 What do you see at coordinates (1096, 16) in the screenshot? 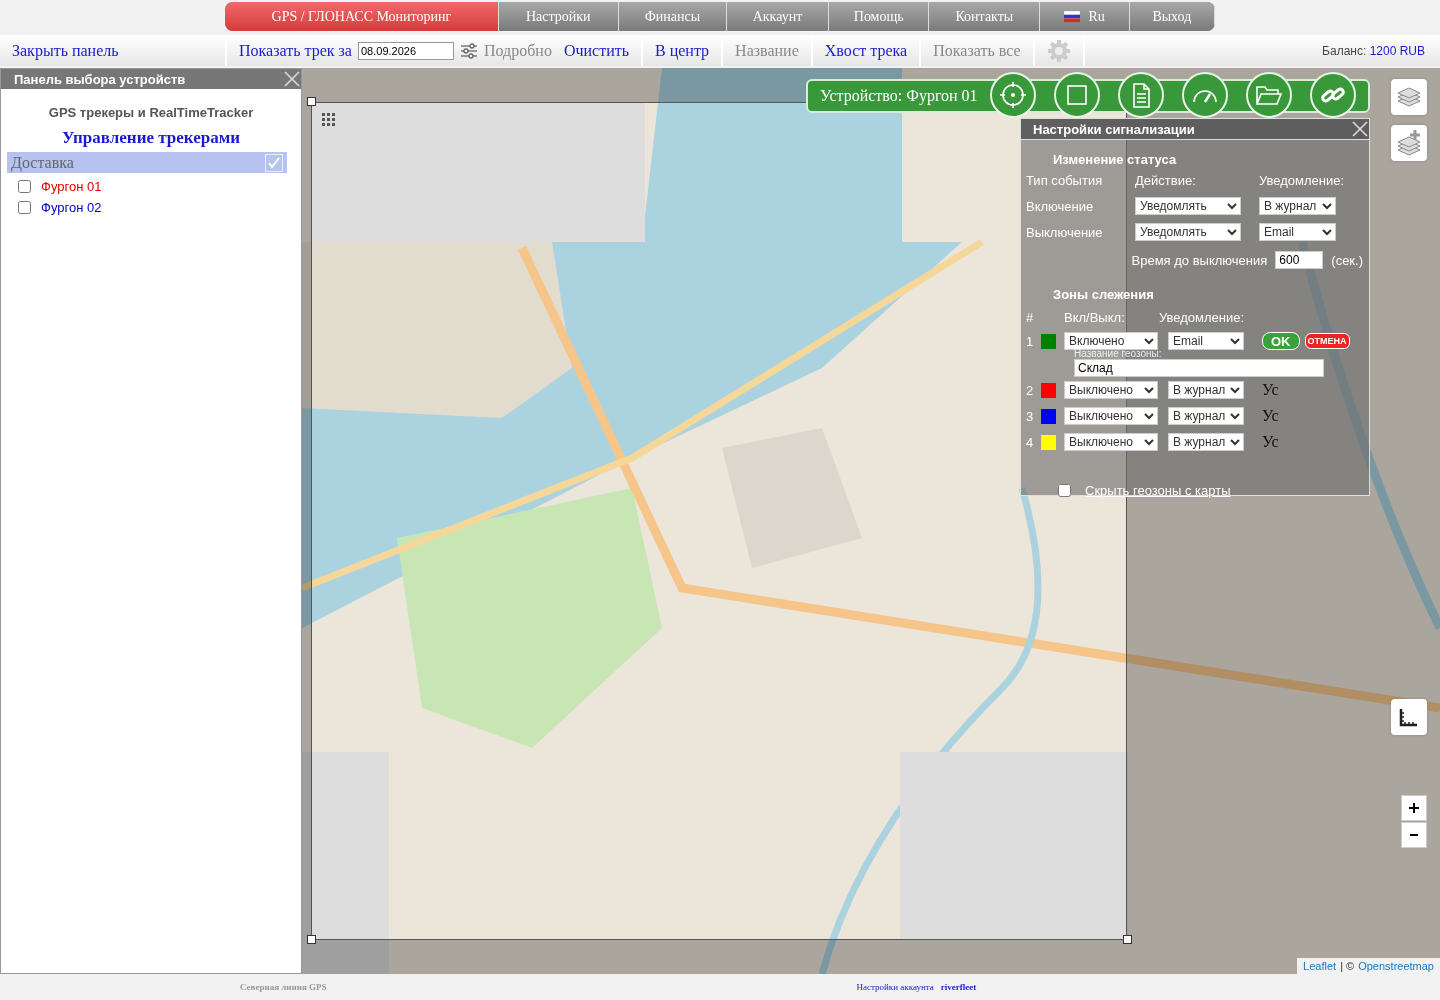
I see `language-label: Ru` at bounding box center [1096, 16].